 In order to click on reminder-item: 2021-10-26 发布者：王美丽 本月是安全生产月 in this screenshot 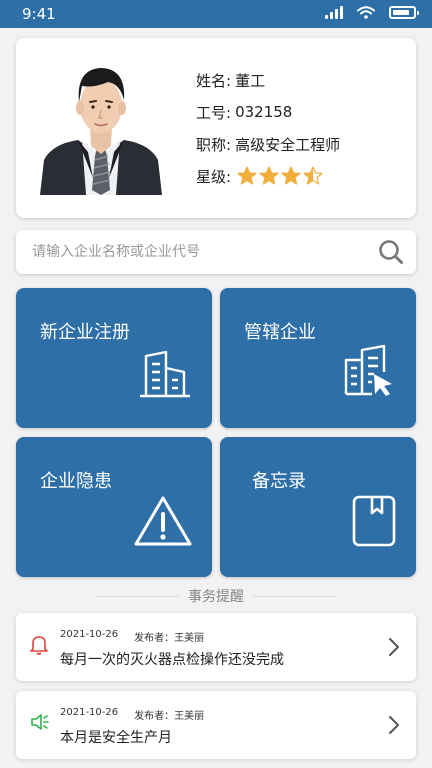, I will do `click(216, 725)`.